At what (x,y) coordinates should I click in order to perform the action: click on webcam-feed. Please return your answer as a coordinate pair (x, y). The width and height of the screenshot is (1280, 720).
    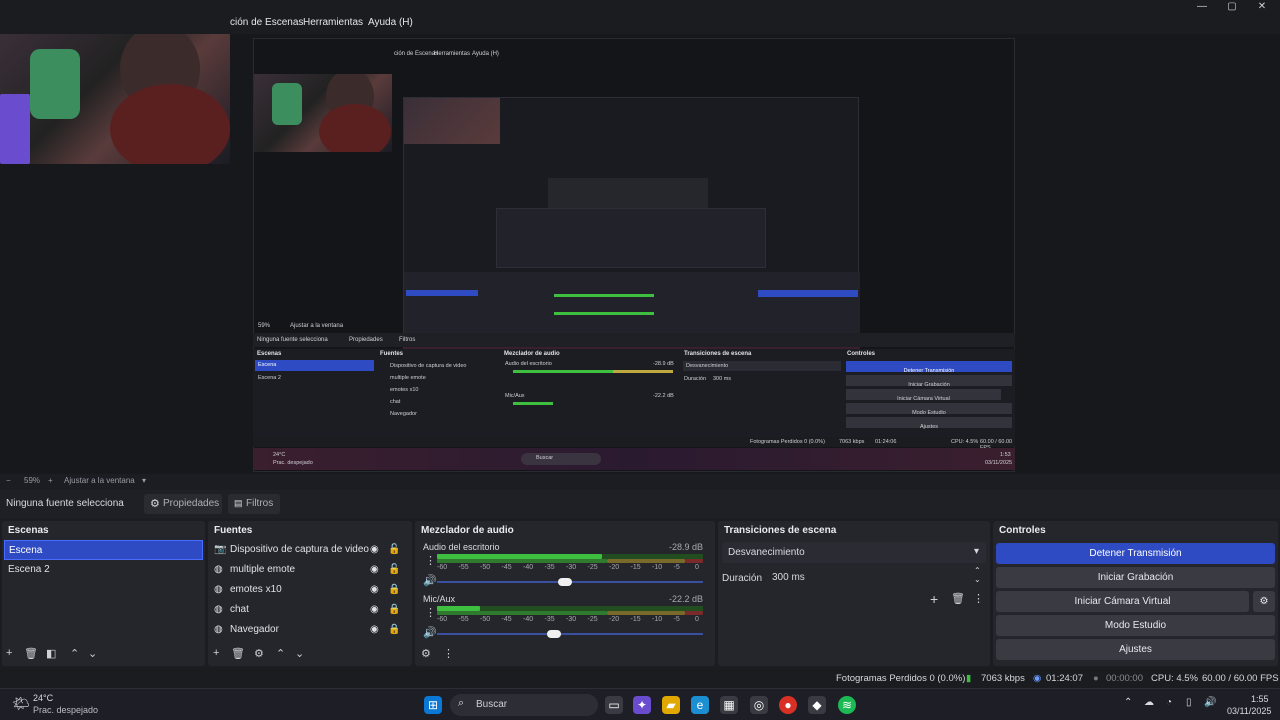
    Looking at the image, I should click on (115, 99).